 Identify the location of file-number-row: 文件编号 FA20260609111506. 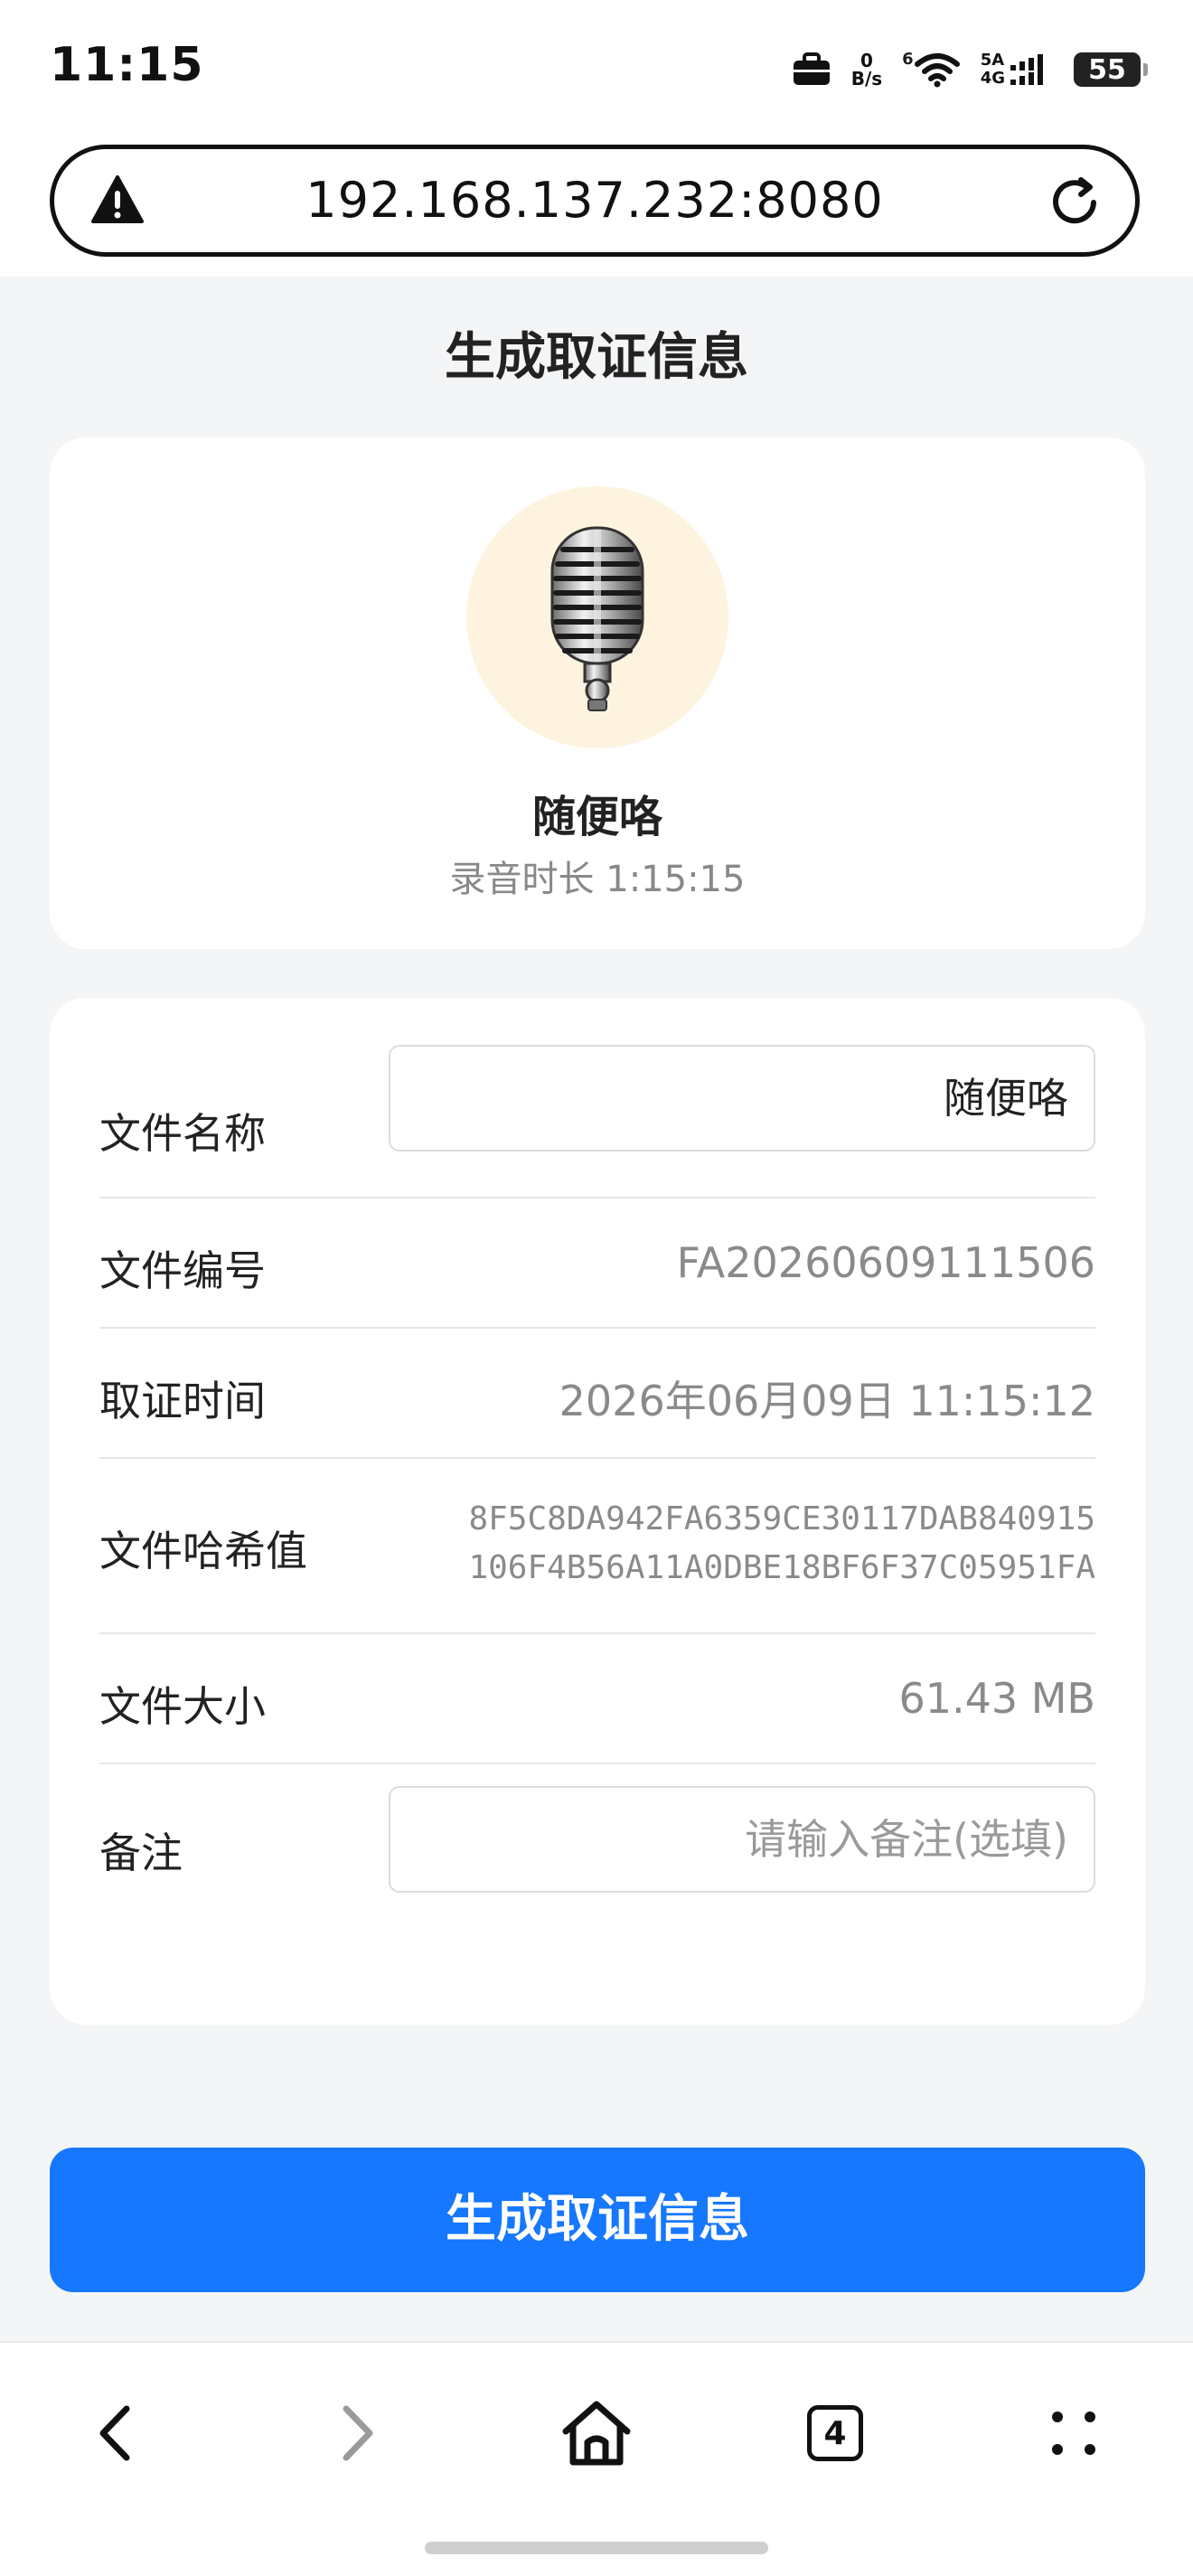
(597, 1264).